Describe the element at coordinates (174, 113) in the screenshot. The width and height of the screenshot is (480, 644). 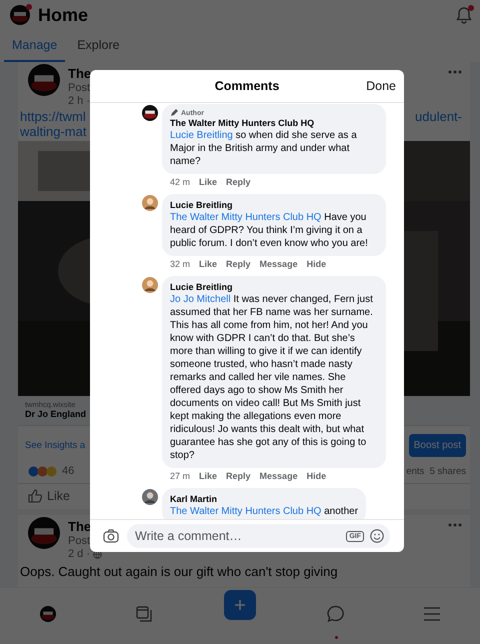
I see `pencil-icon` at that location.